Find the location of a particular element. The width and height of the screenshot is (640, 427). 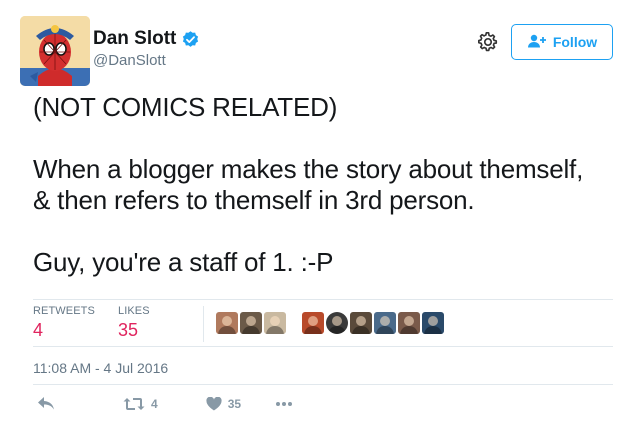

retweets-stat: RETWEETS 4 is located at coordinates (64, 323).